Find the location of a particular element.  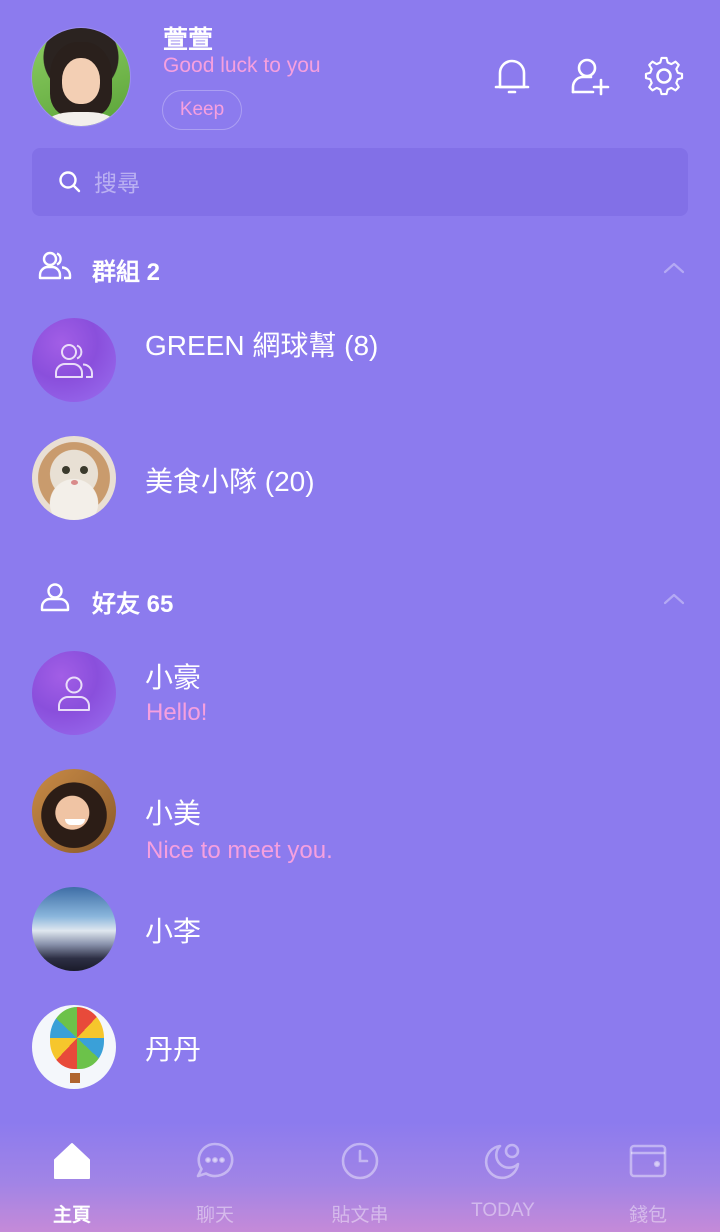

nav-tab-home: 主頁 is located at coordinates (72, 1185).